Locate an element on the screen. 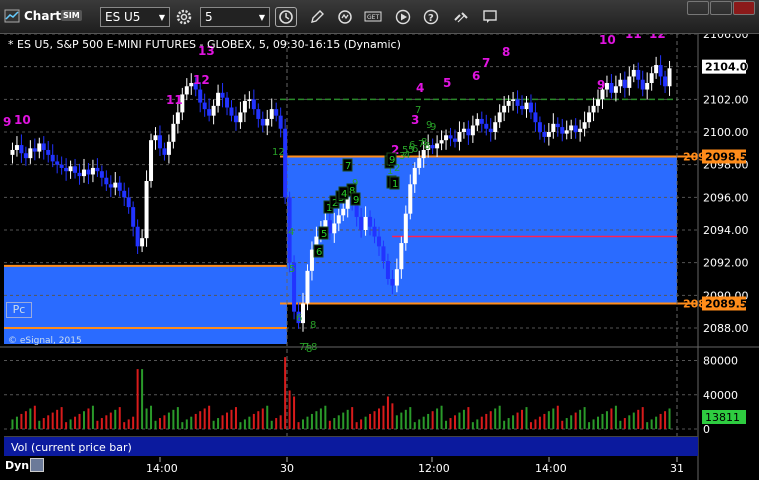 Image resolution: width=759 pixels, height=480 pixels. price-tick-label: 2094.00 is located at coordinates (726, 230).